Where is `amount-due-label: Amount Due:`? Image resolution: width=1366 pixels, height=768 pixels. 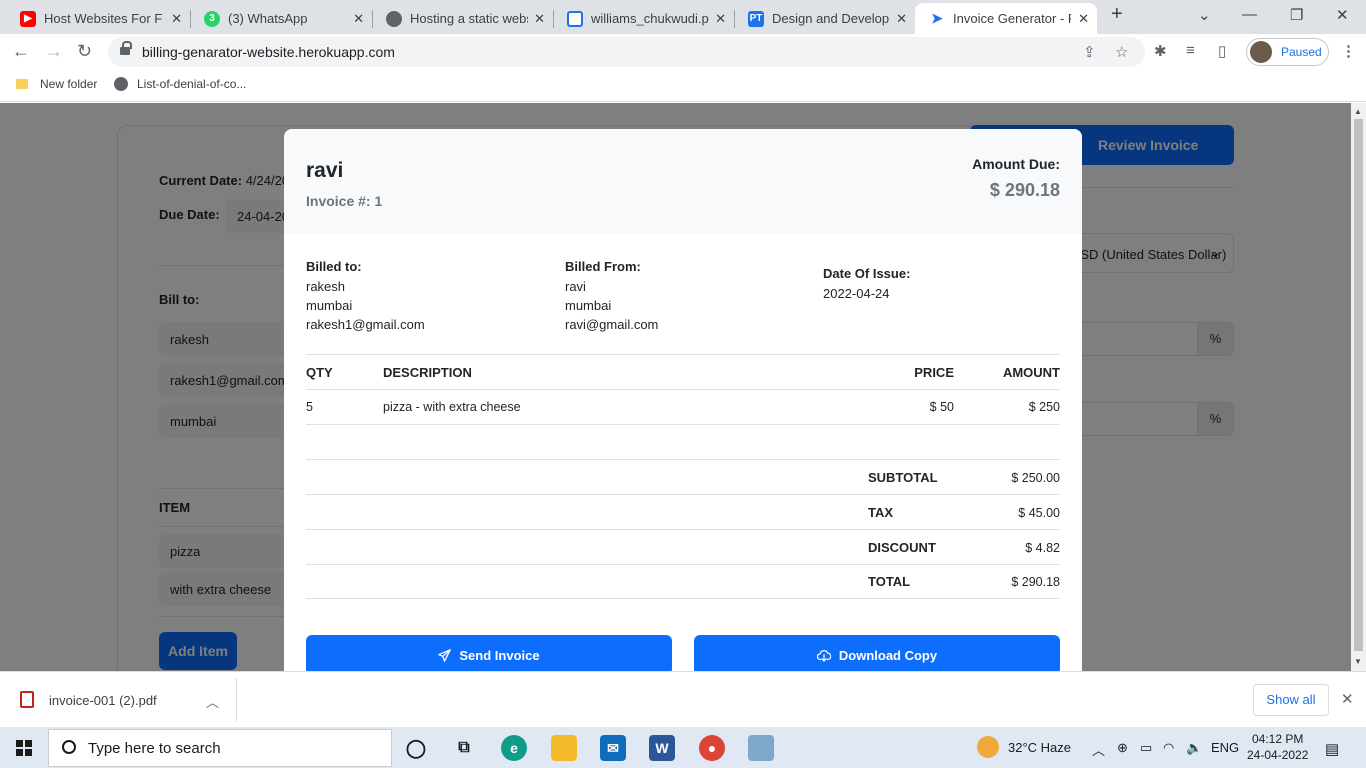 amount-due-label: Amount Due: is located at coordinates (1016, 164).